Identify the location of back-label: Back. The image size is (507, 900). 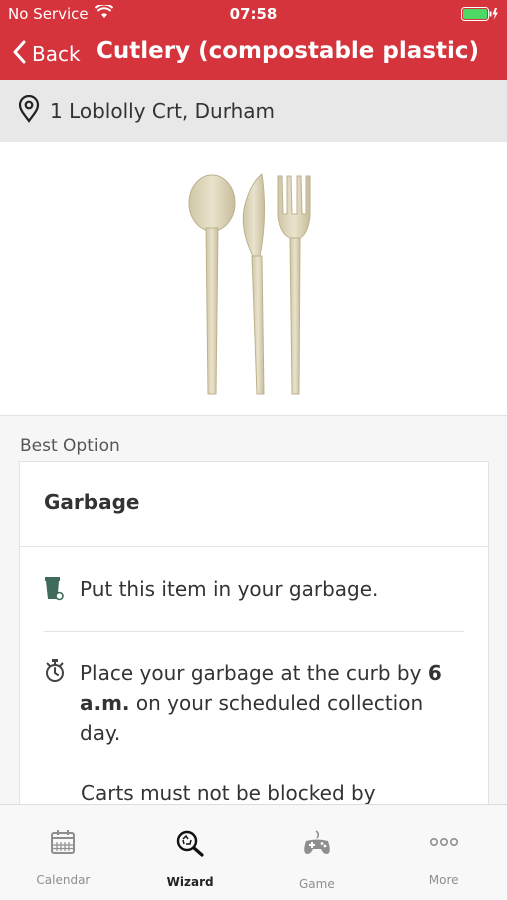
(56, 54).